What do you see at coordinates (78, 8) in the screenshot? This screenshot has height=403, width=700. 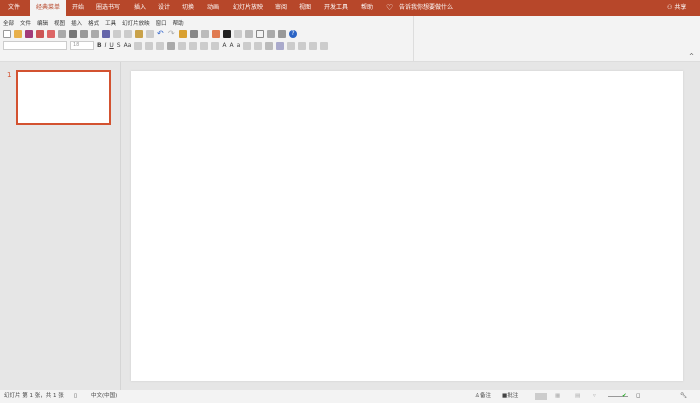 I see `tab-home: 开始` at bounding box center [78, 8].